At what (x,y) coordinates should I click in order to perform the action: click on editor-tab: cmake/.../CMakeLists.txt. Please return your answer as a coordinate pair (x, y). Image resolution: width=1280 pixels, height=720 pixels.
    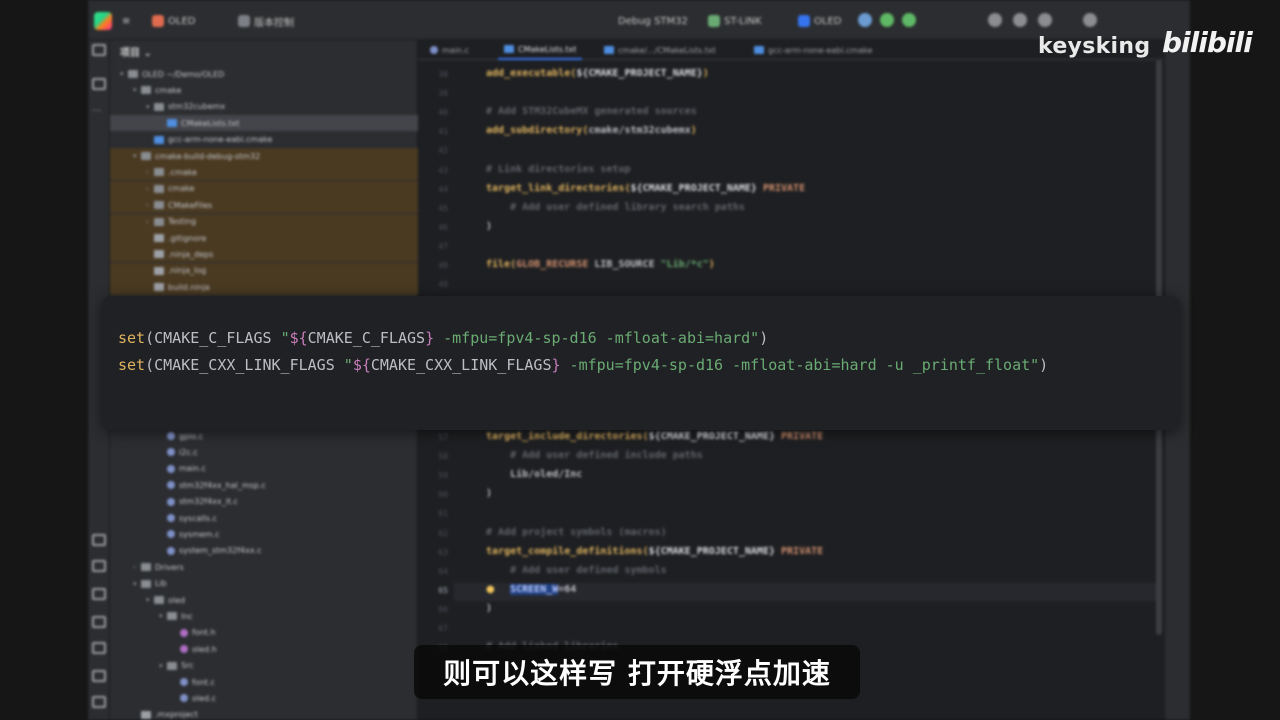
    Looking at the image, I should click on (660, 50).